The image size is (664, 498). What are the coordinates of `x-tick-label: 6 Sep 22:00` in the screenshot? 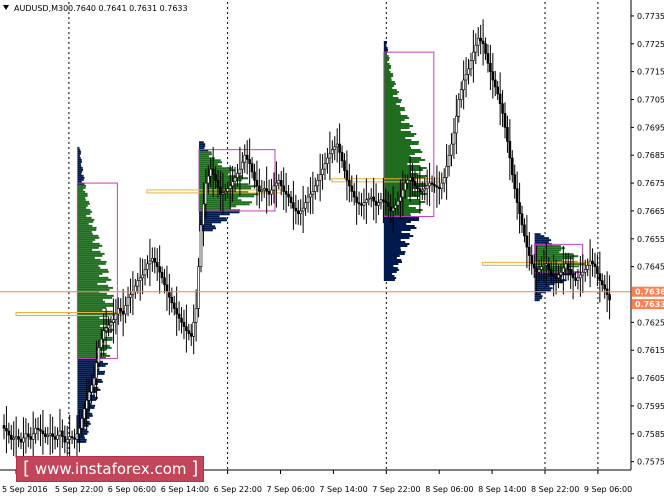 It's located at (238, 489).